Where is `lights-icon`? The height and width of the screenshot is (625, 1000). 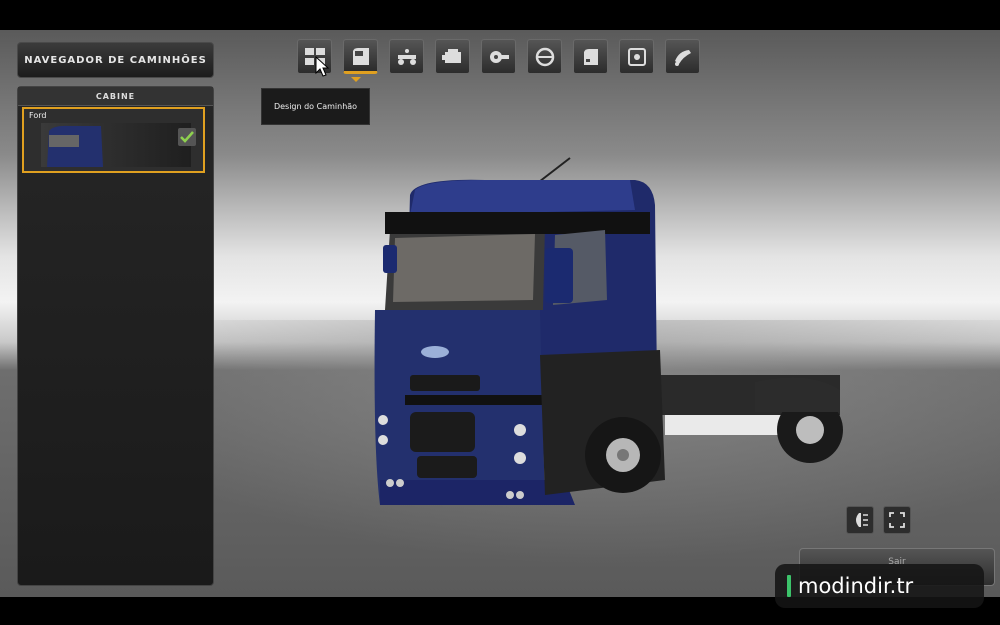
lights-icon is located at coordinates (591, 57).